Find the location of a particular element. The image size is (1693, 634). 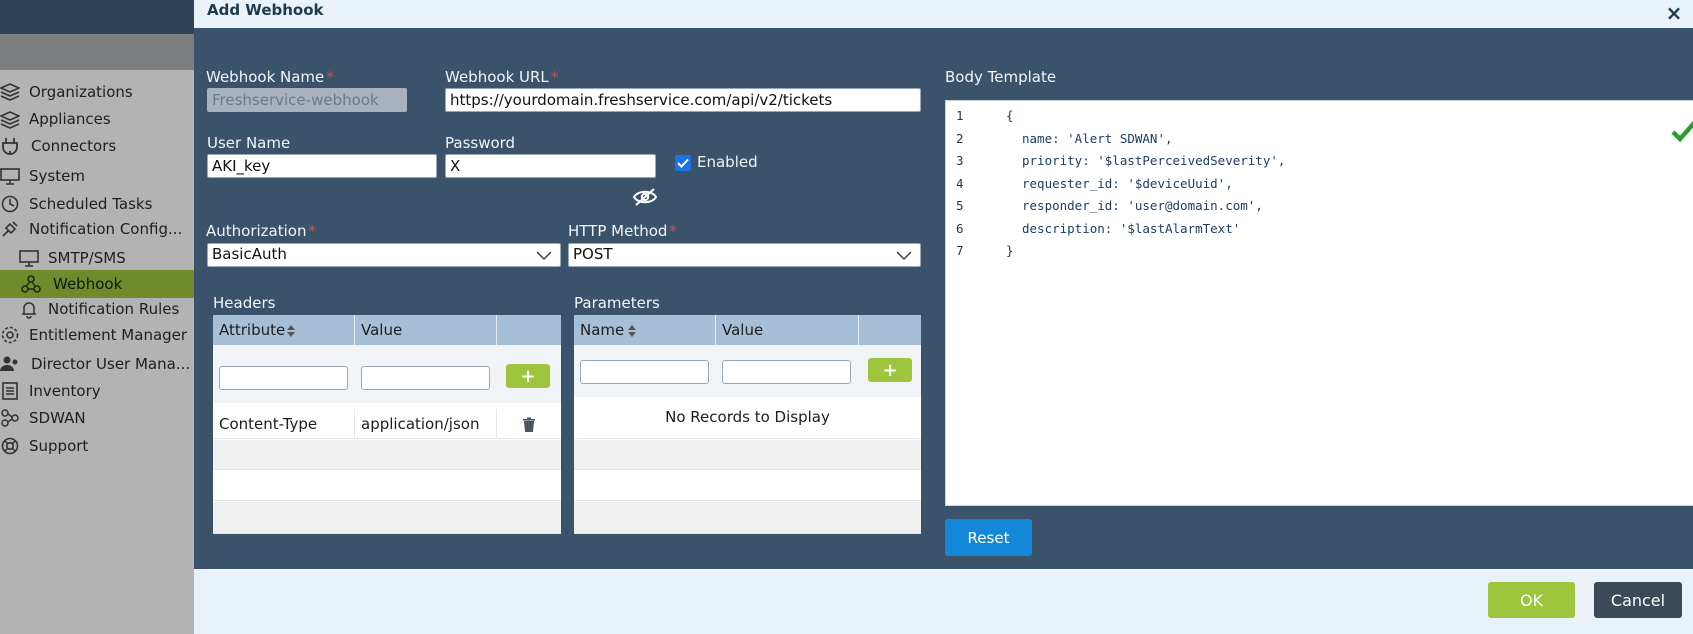

header-actions-cell is located at coordinates (529, 424).